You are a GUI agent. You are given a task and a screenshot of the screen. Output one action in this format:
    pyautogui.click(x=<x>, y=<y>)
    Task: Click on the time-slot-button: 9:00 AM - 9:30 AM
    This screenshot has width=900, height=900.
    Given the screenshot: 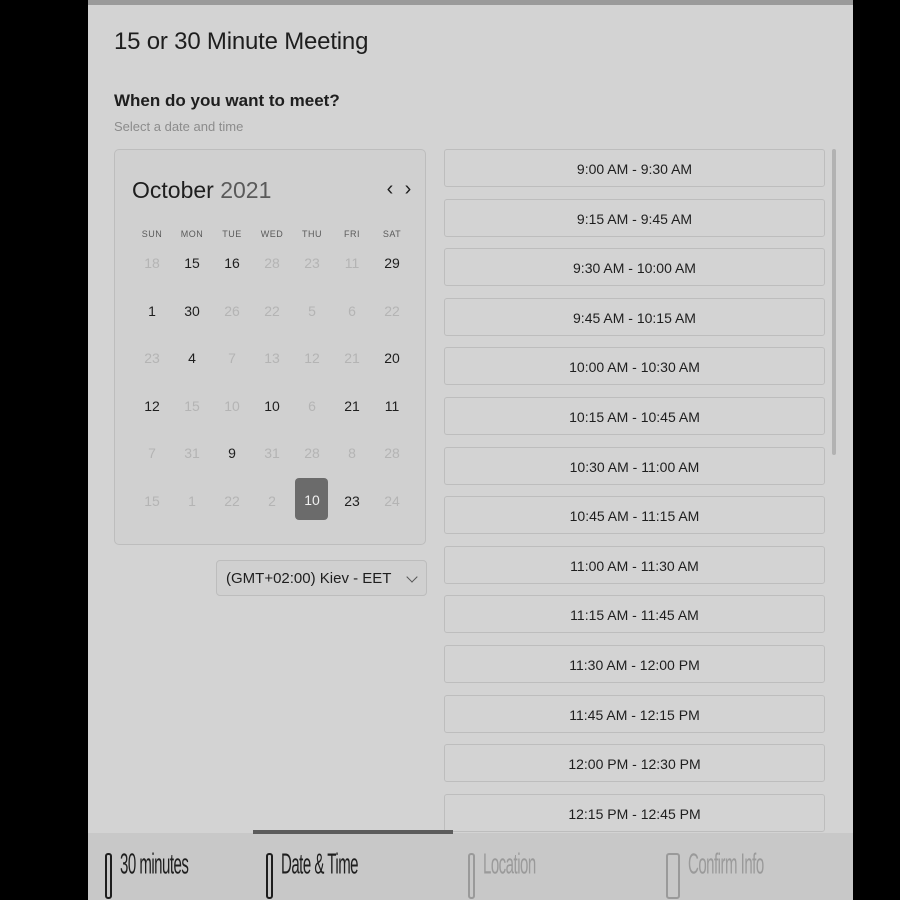 What is the action you would take?
    pyautogui.click(x=634, y=168)
    